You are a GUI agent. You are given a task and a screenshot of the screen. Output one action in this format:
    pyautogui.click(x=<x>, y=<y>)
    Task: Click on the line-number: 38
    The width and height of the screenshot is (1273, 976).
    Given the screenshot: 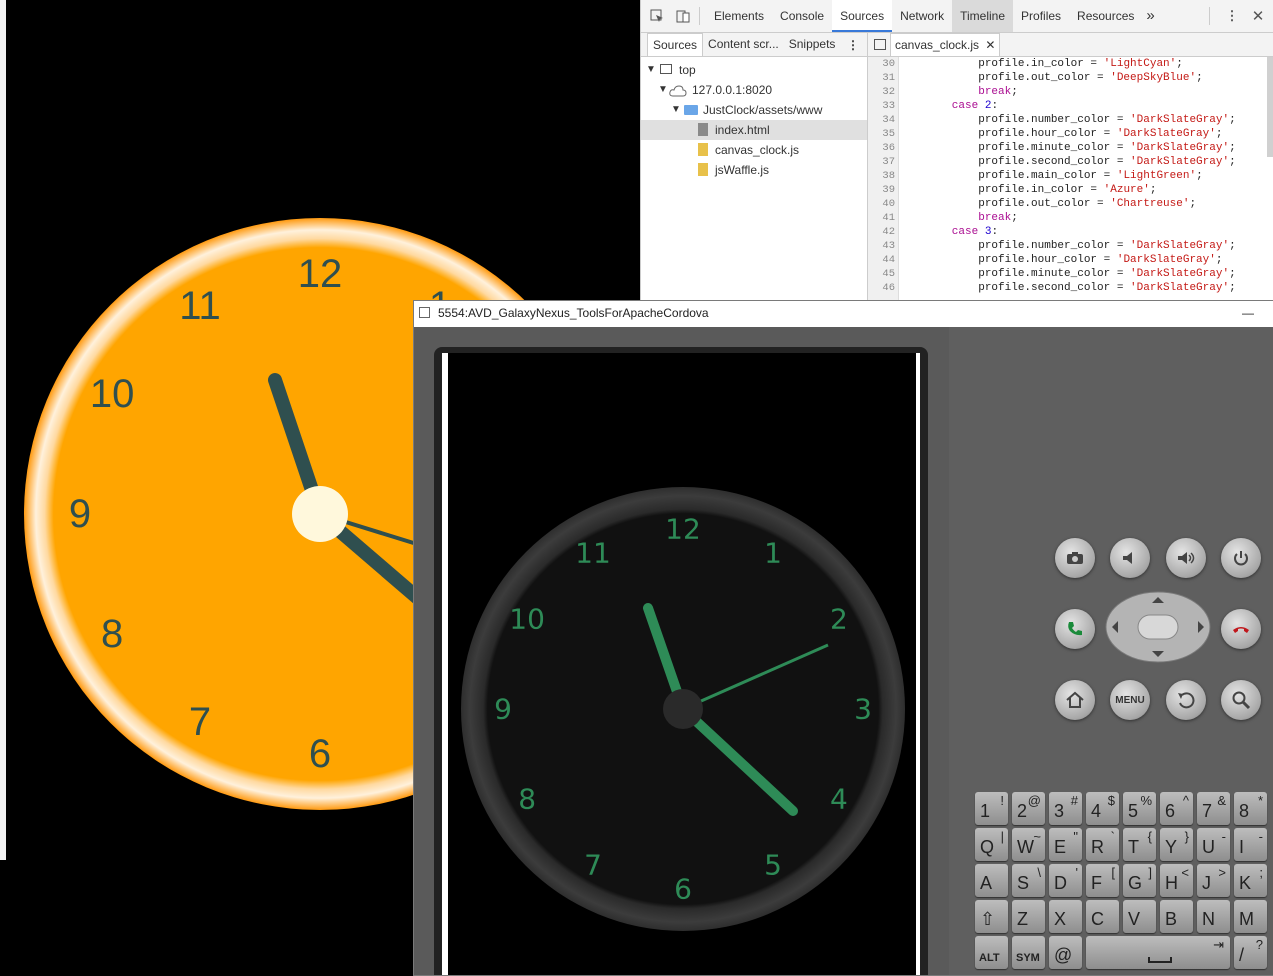 What is the action you would take?
    pyautogui.click(x=883, y=176)
    